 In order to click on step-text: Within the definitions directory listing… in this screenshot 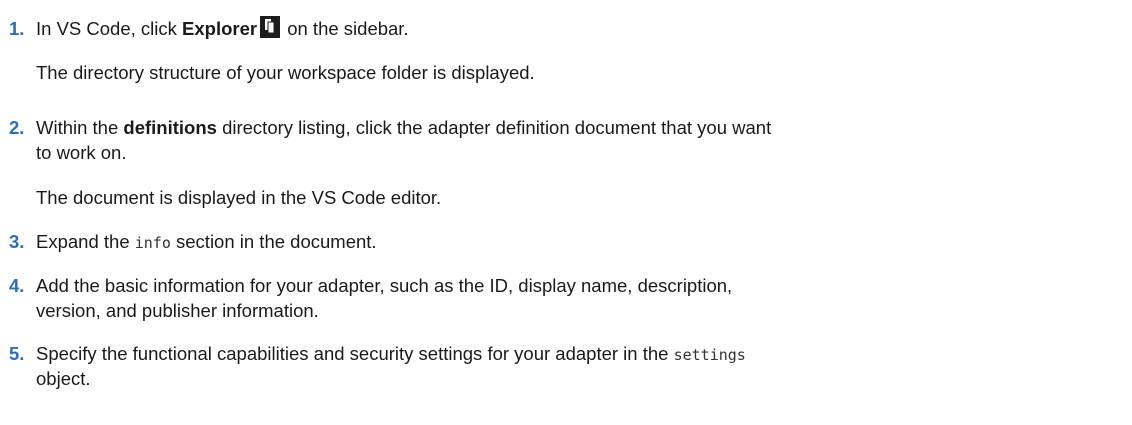, I will do `click(574, 128)`.